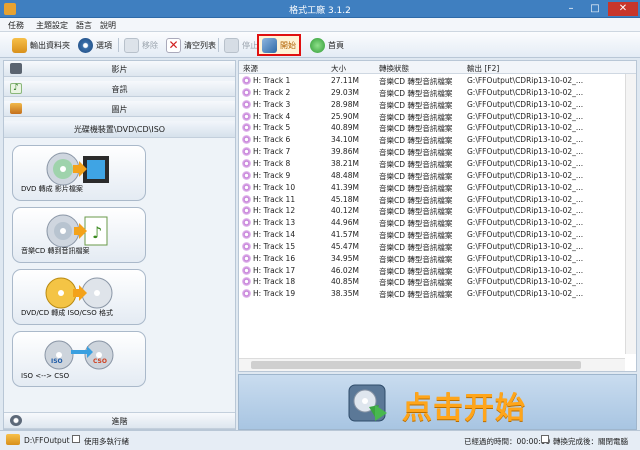 The width and height of the screenshot is (640, 450). I want to click on tile-music-cd-to-audio-label: 音樂CD 轉到音訊檔案, so click(55, 251).